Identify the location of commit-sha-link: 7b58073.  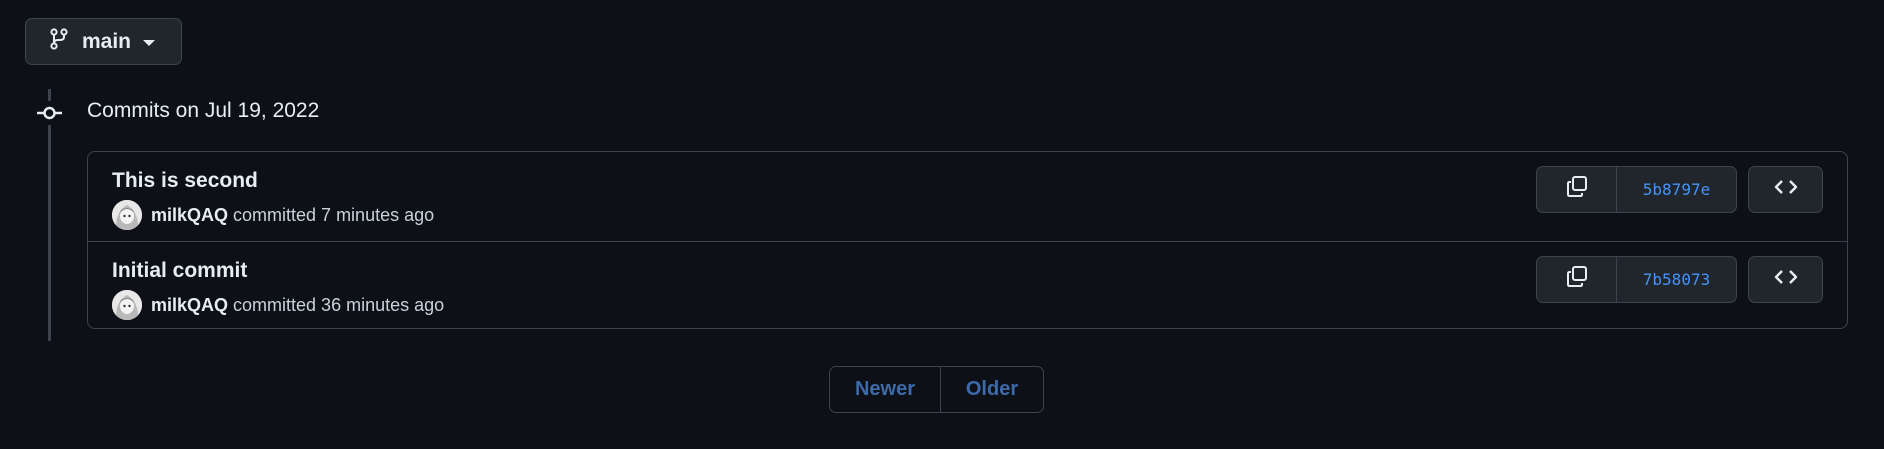
(1676, 279).